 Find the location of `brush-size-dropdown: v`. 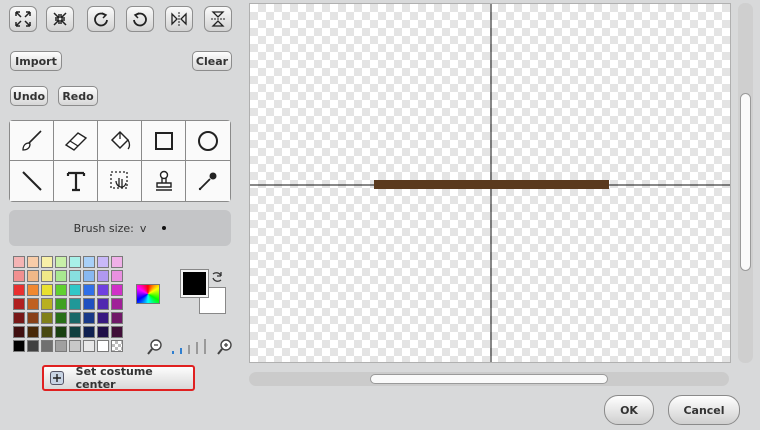

brush-size-dropdown: v is located at coordinates (143, 228).